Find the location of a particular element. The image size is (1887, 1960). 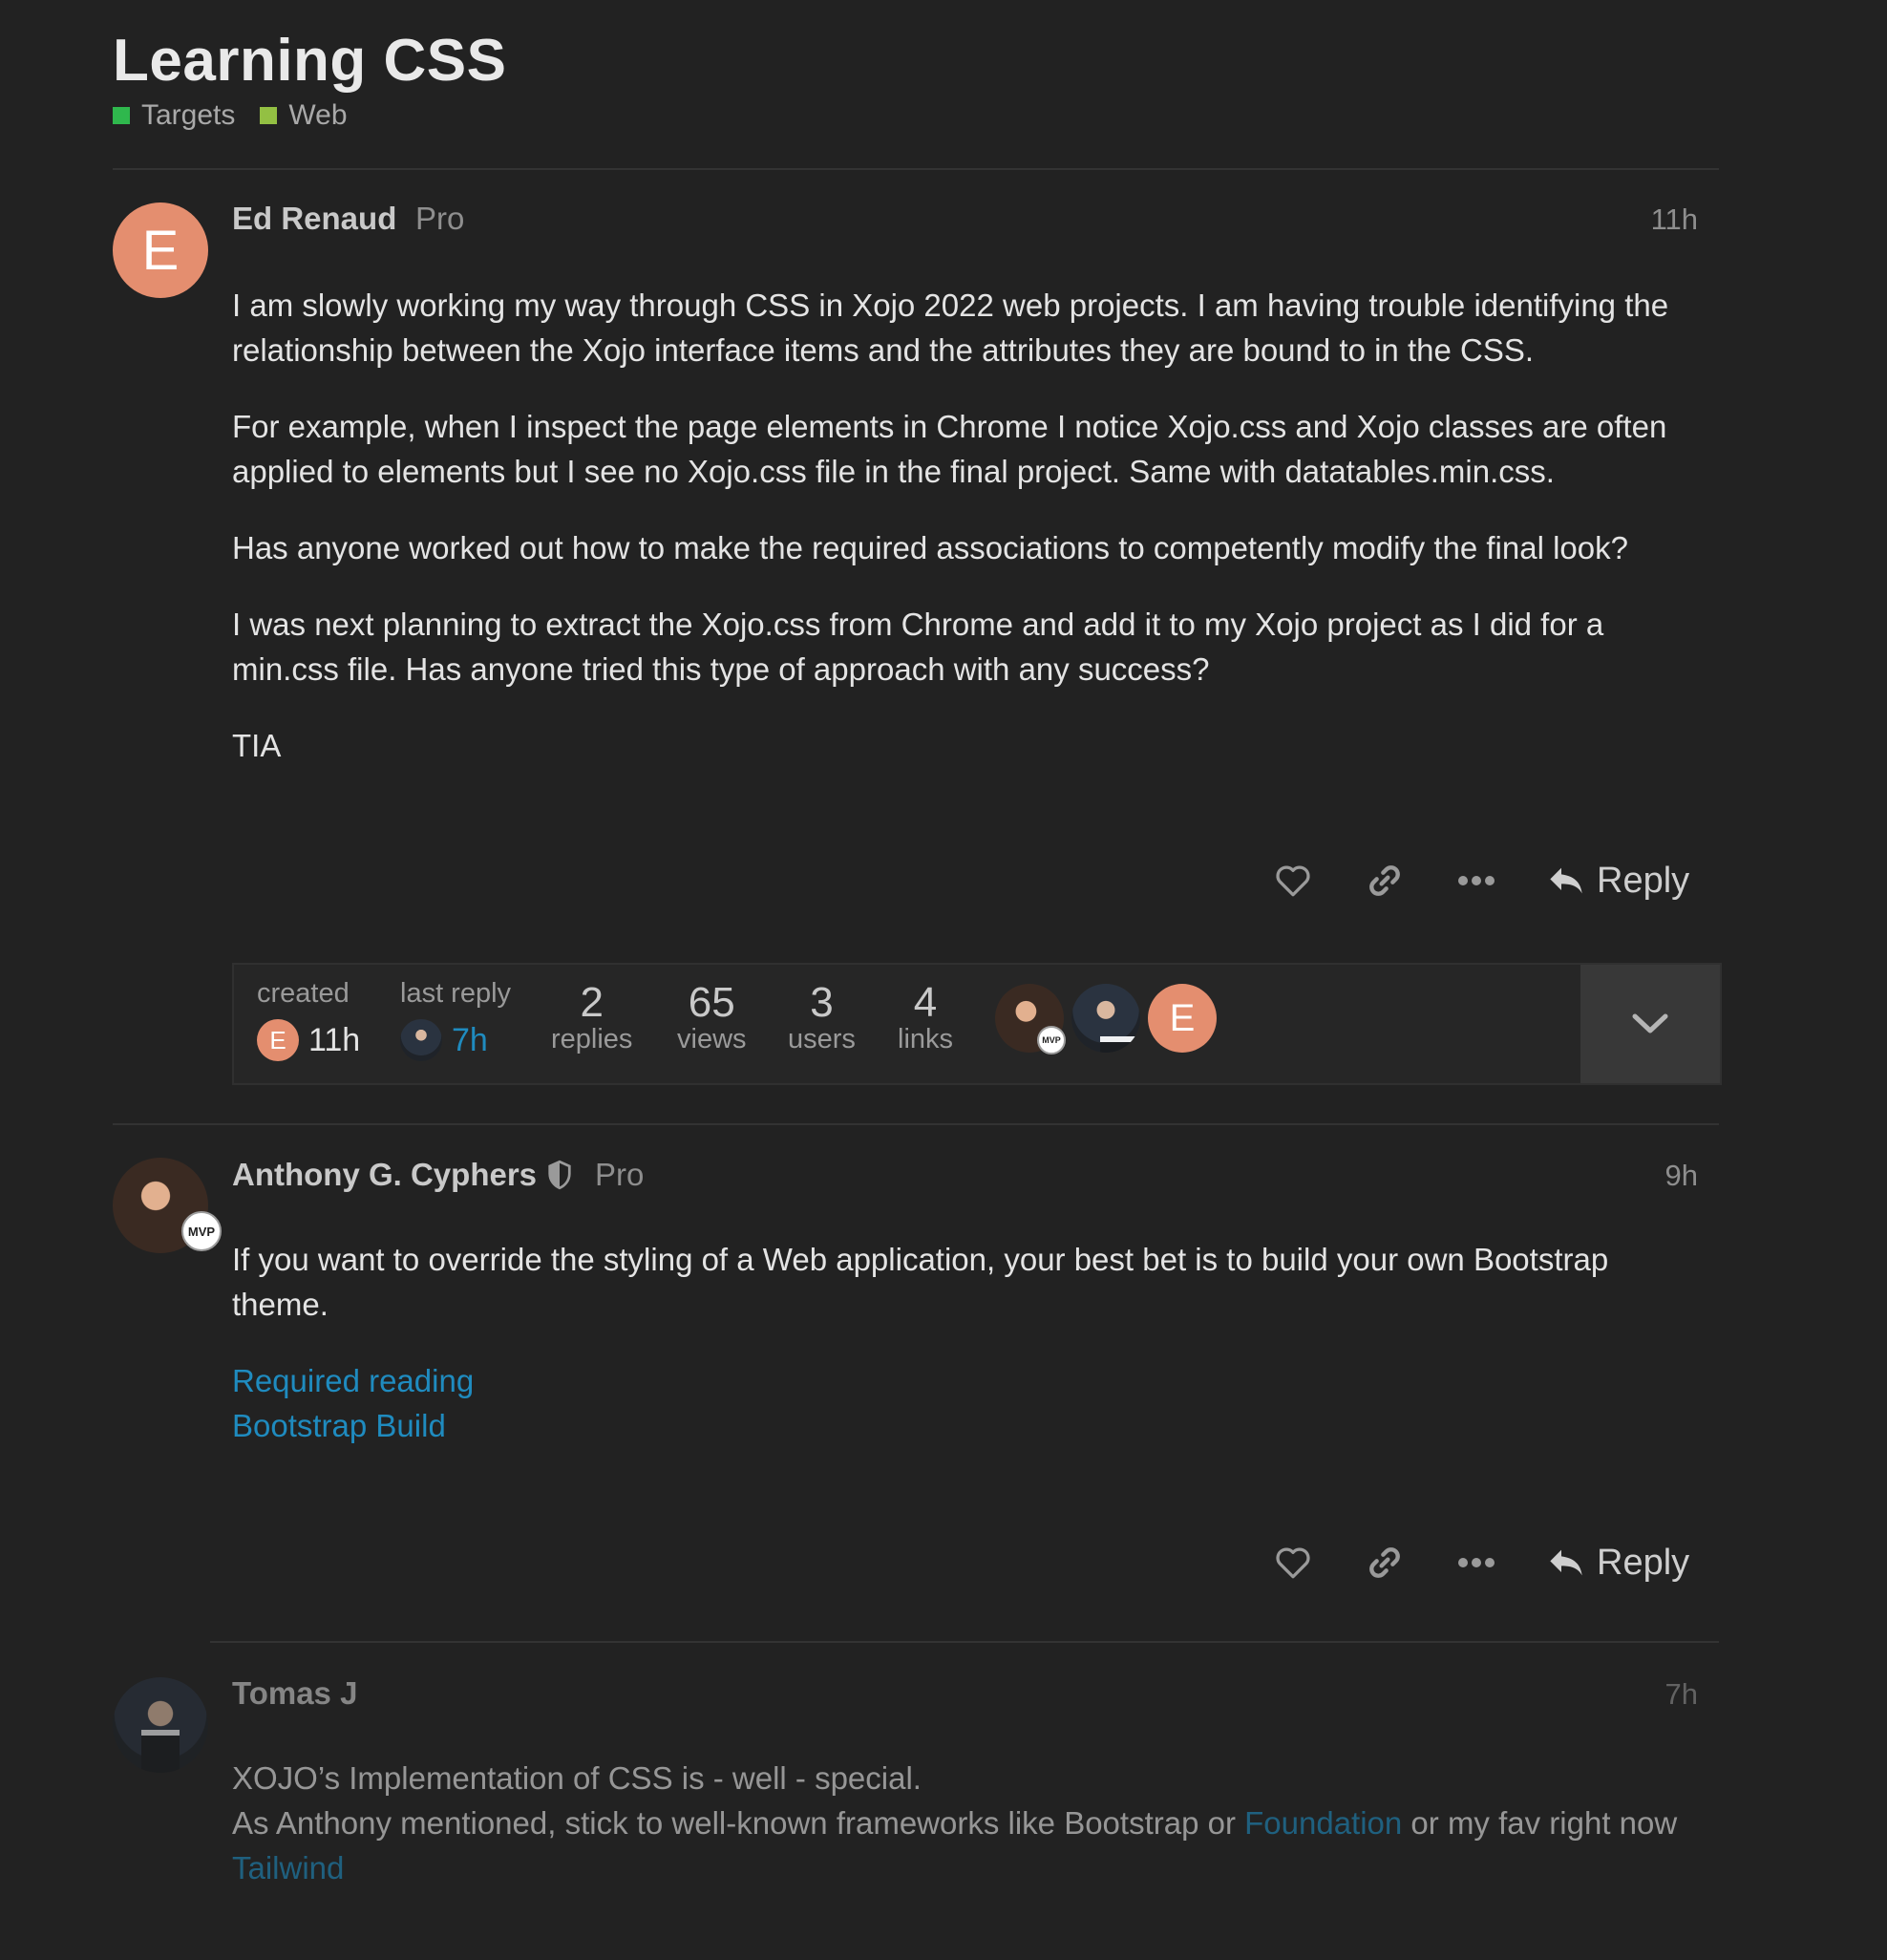

post-date: 7h is located at coordinates (1640, 1694).